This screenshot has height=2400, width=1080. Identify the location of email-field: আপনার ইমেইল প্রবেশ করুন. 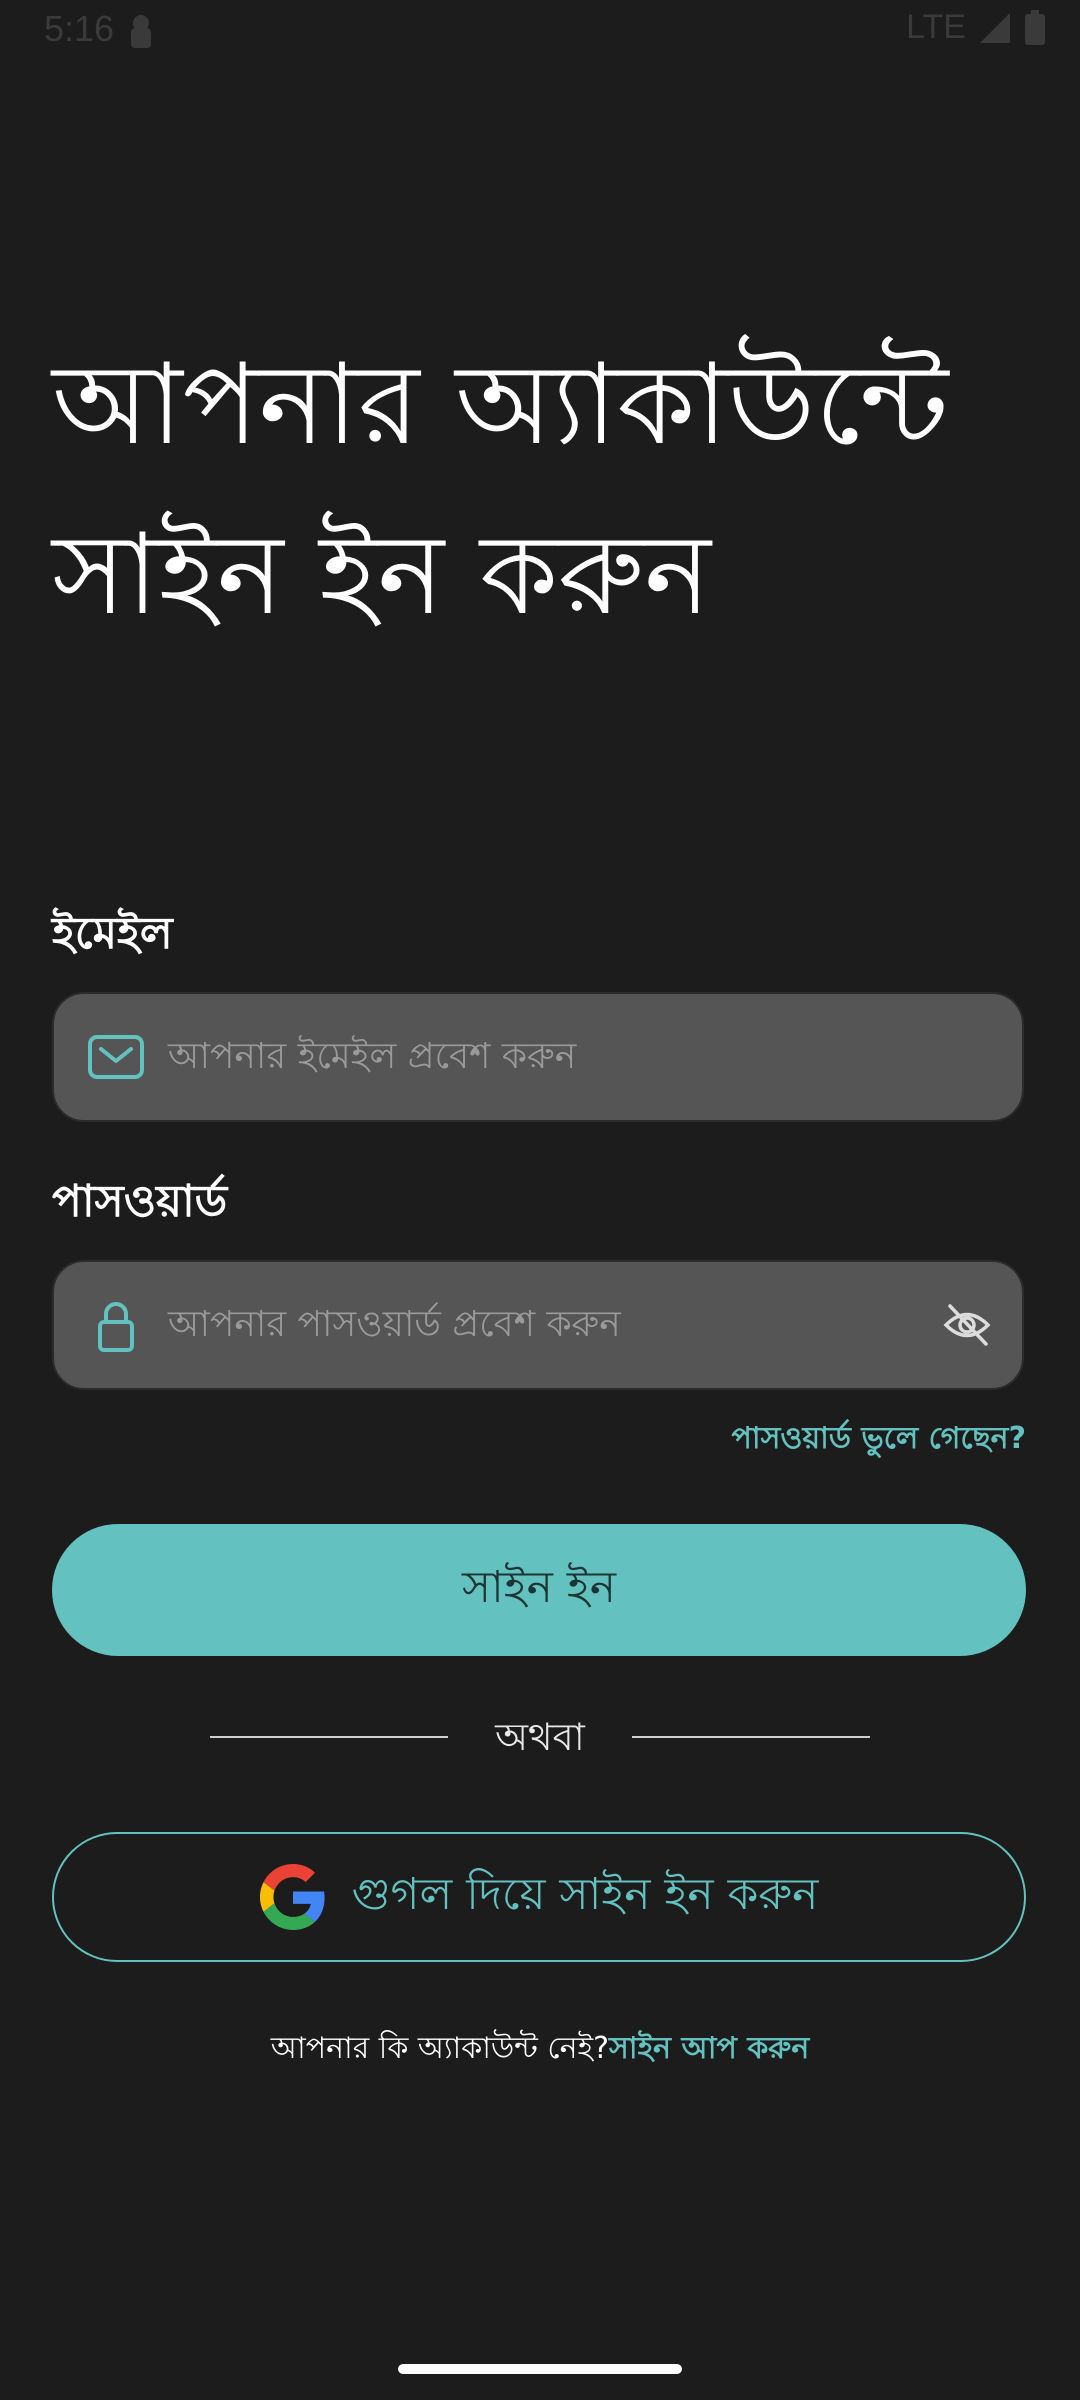
(538, 1057).